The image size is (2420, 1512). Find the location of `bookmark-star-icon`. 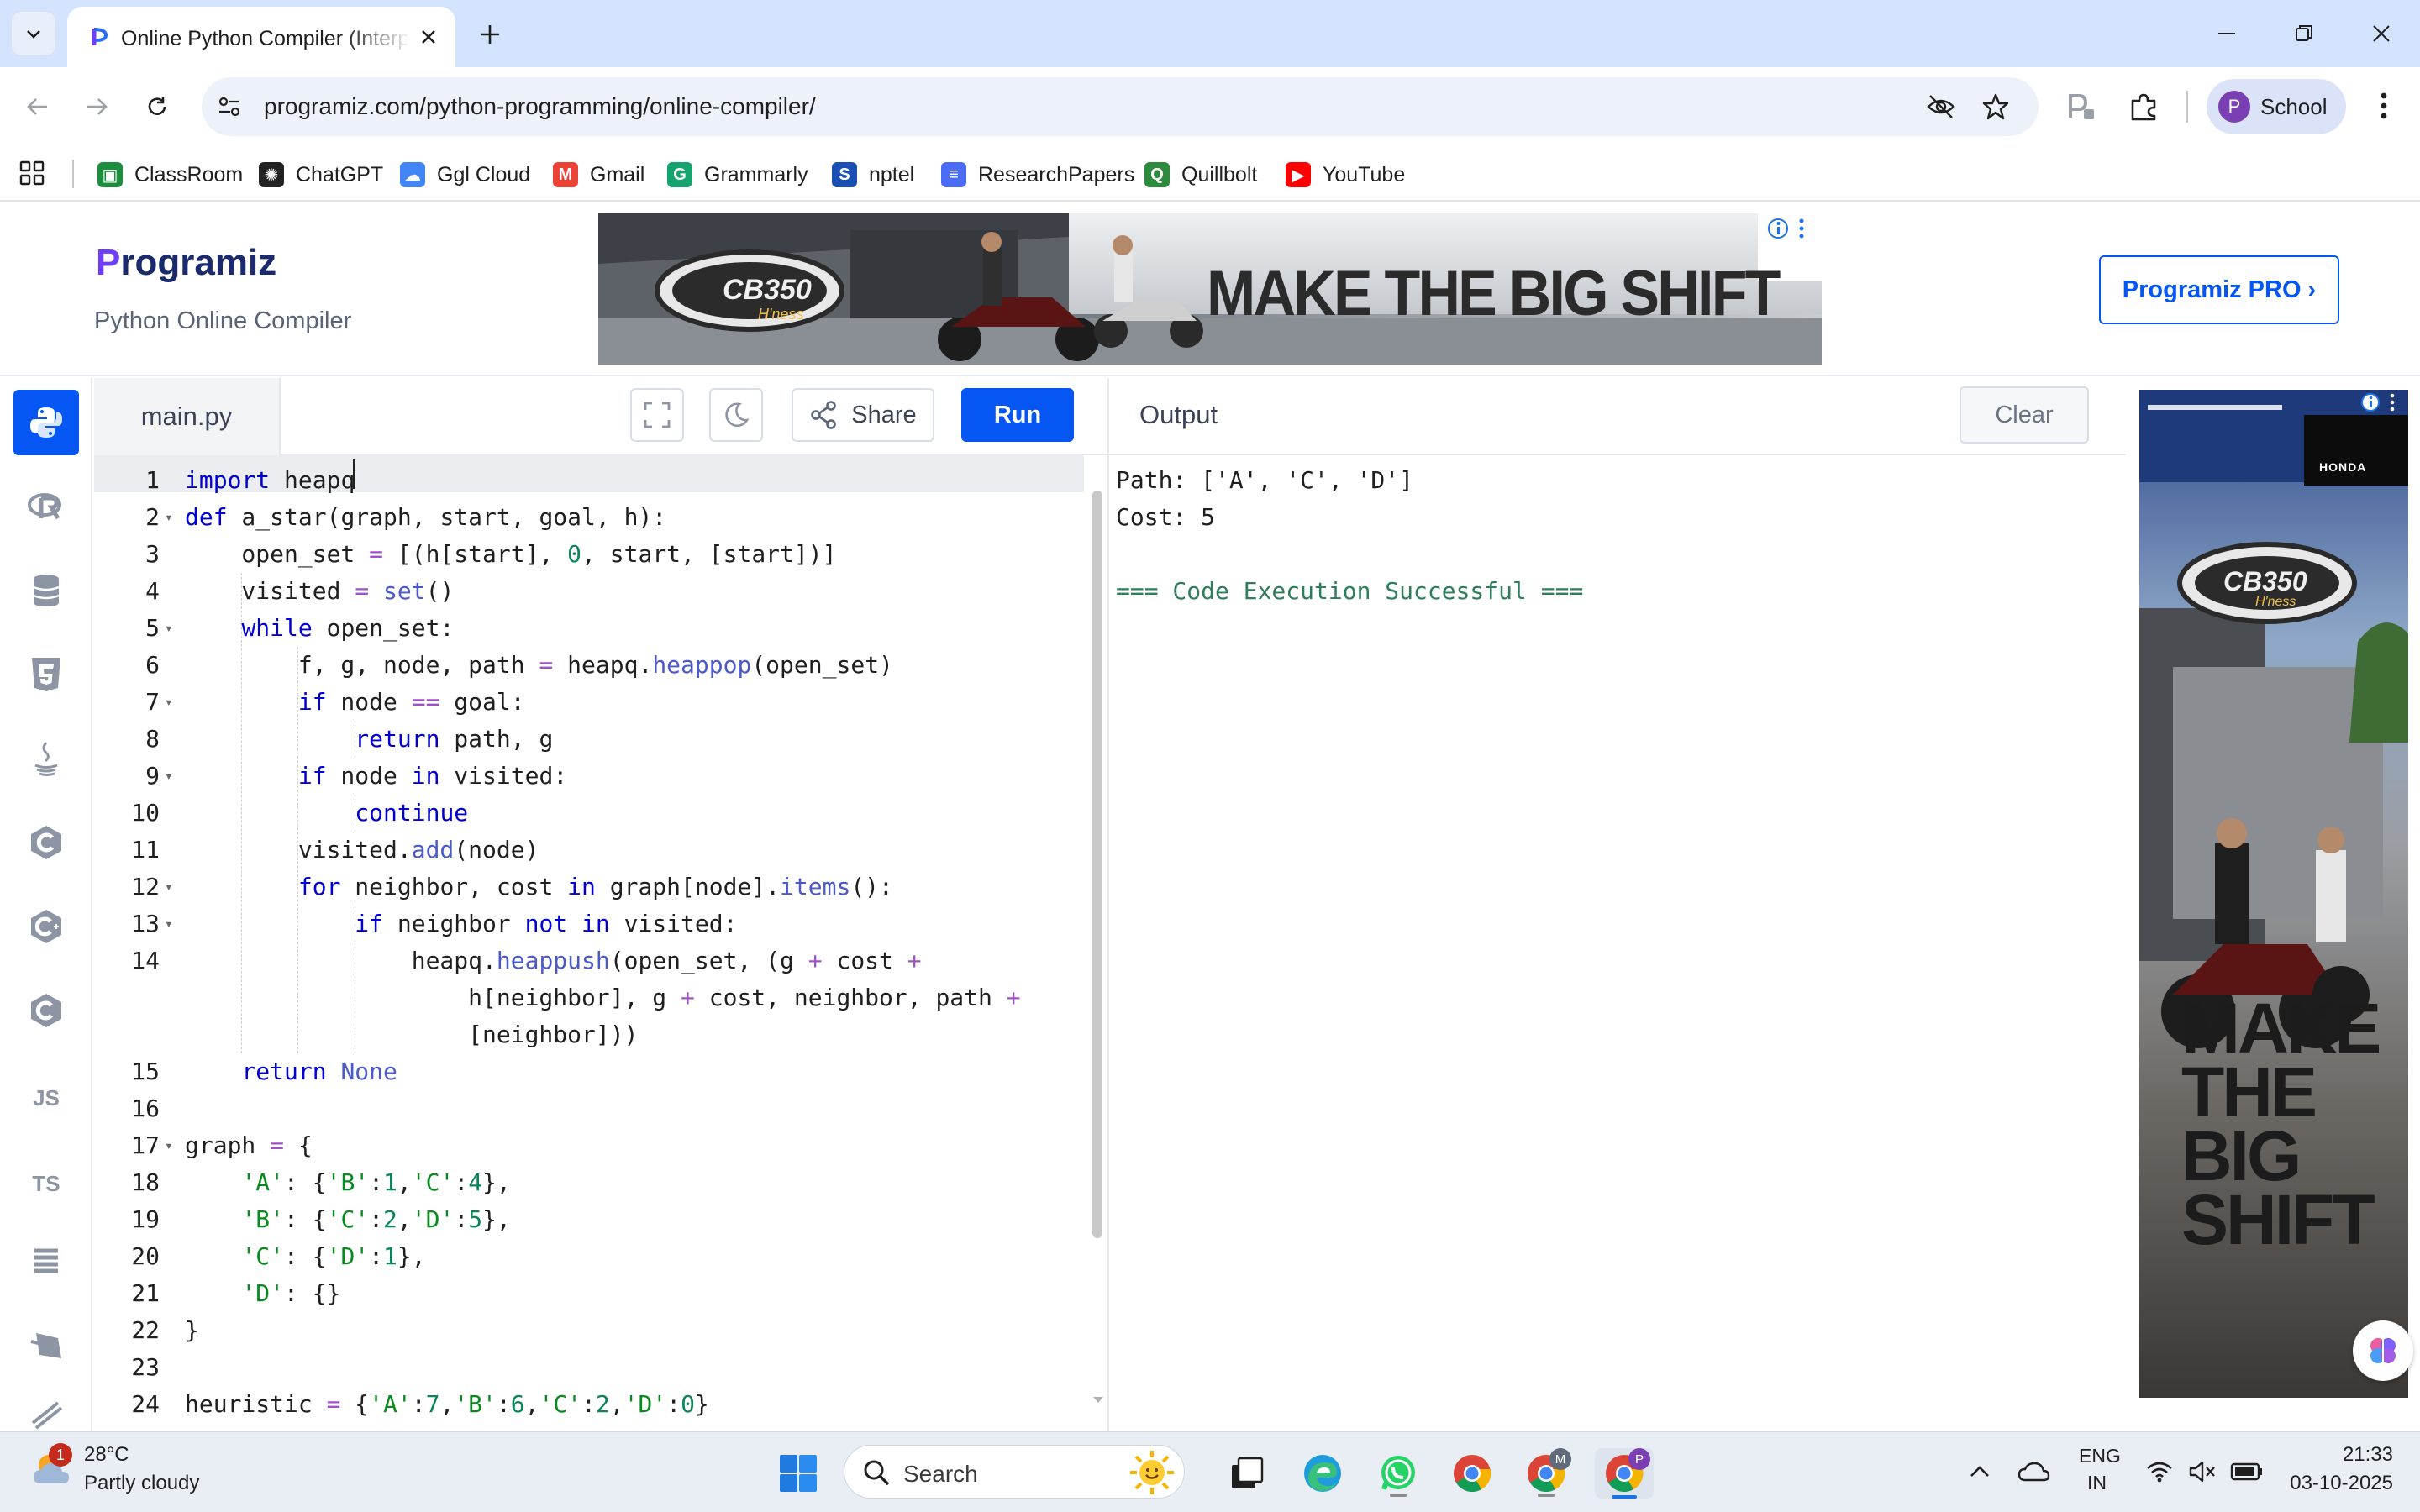

bookmark-star-icon is located at coordinates (1995, 106).